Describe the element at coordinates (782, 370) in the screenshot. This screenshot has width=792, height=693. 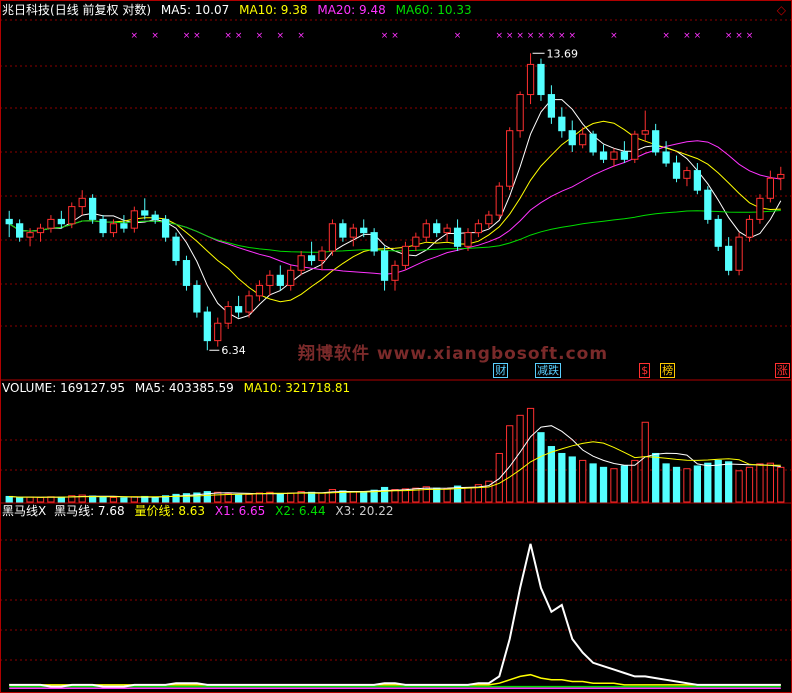
I see `event-tag: 涨` at that location.